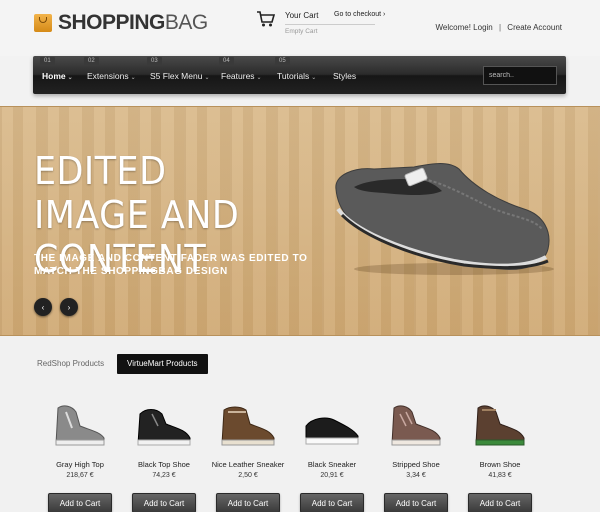 The image size is (600, 512). Describe the element at coordinates (444, 219) in the screenshot. I see `hero-shoe-image` at that location.